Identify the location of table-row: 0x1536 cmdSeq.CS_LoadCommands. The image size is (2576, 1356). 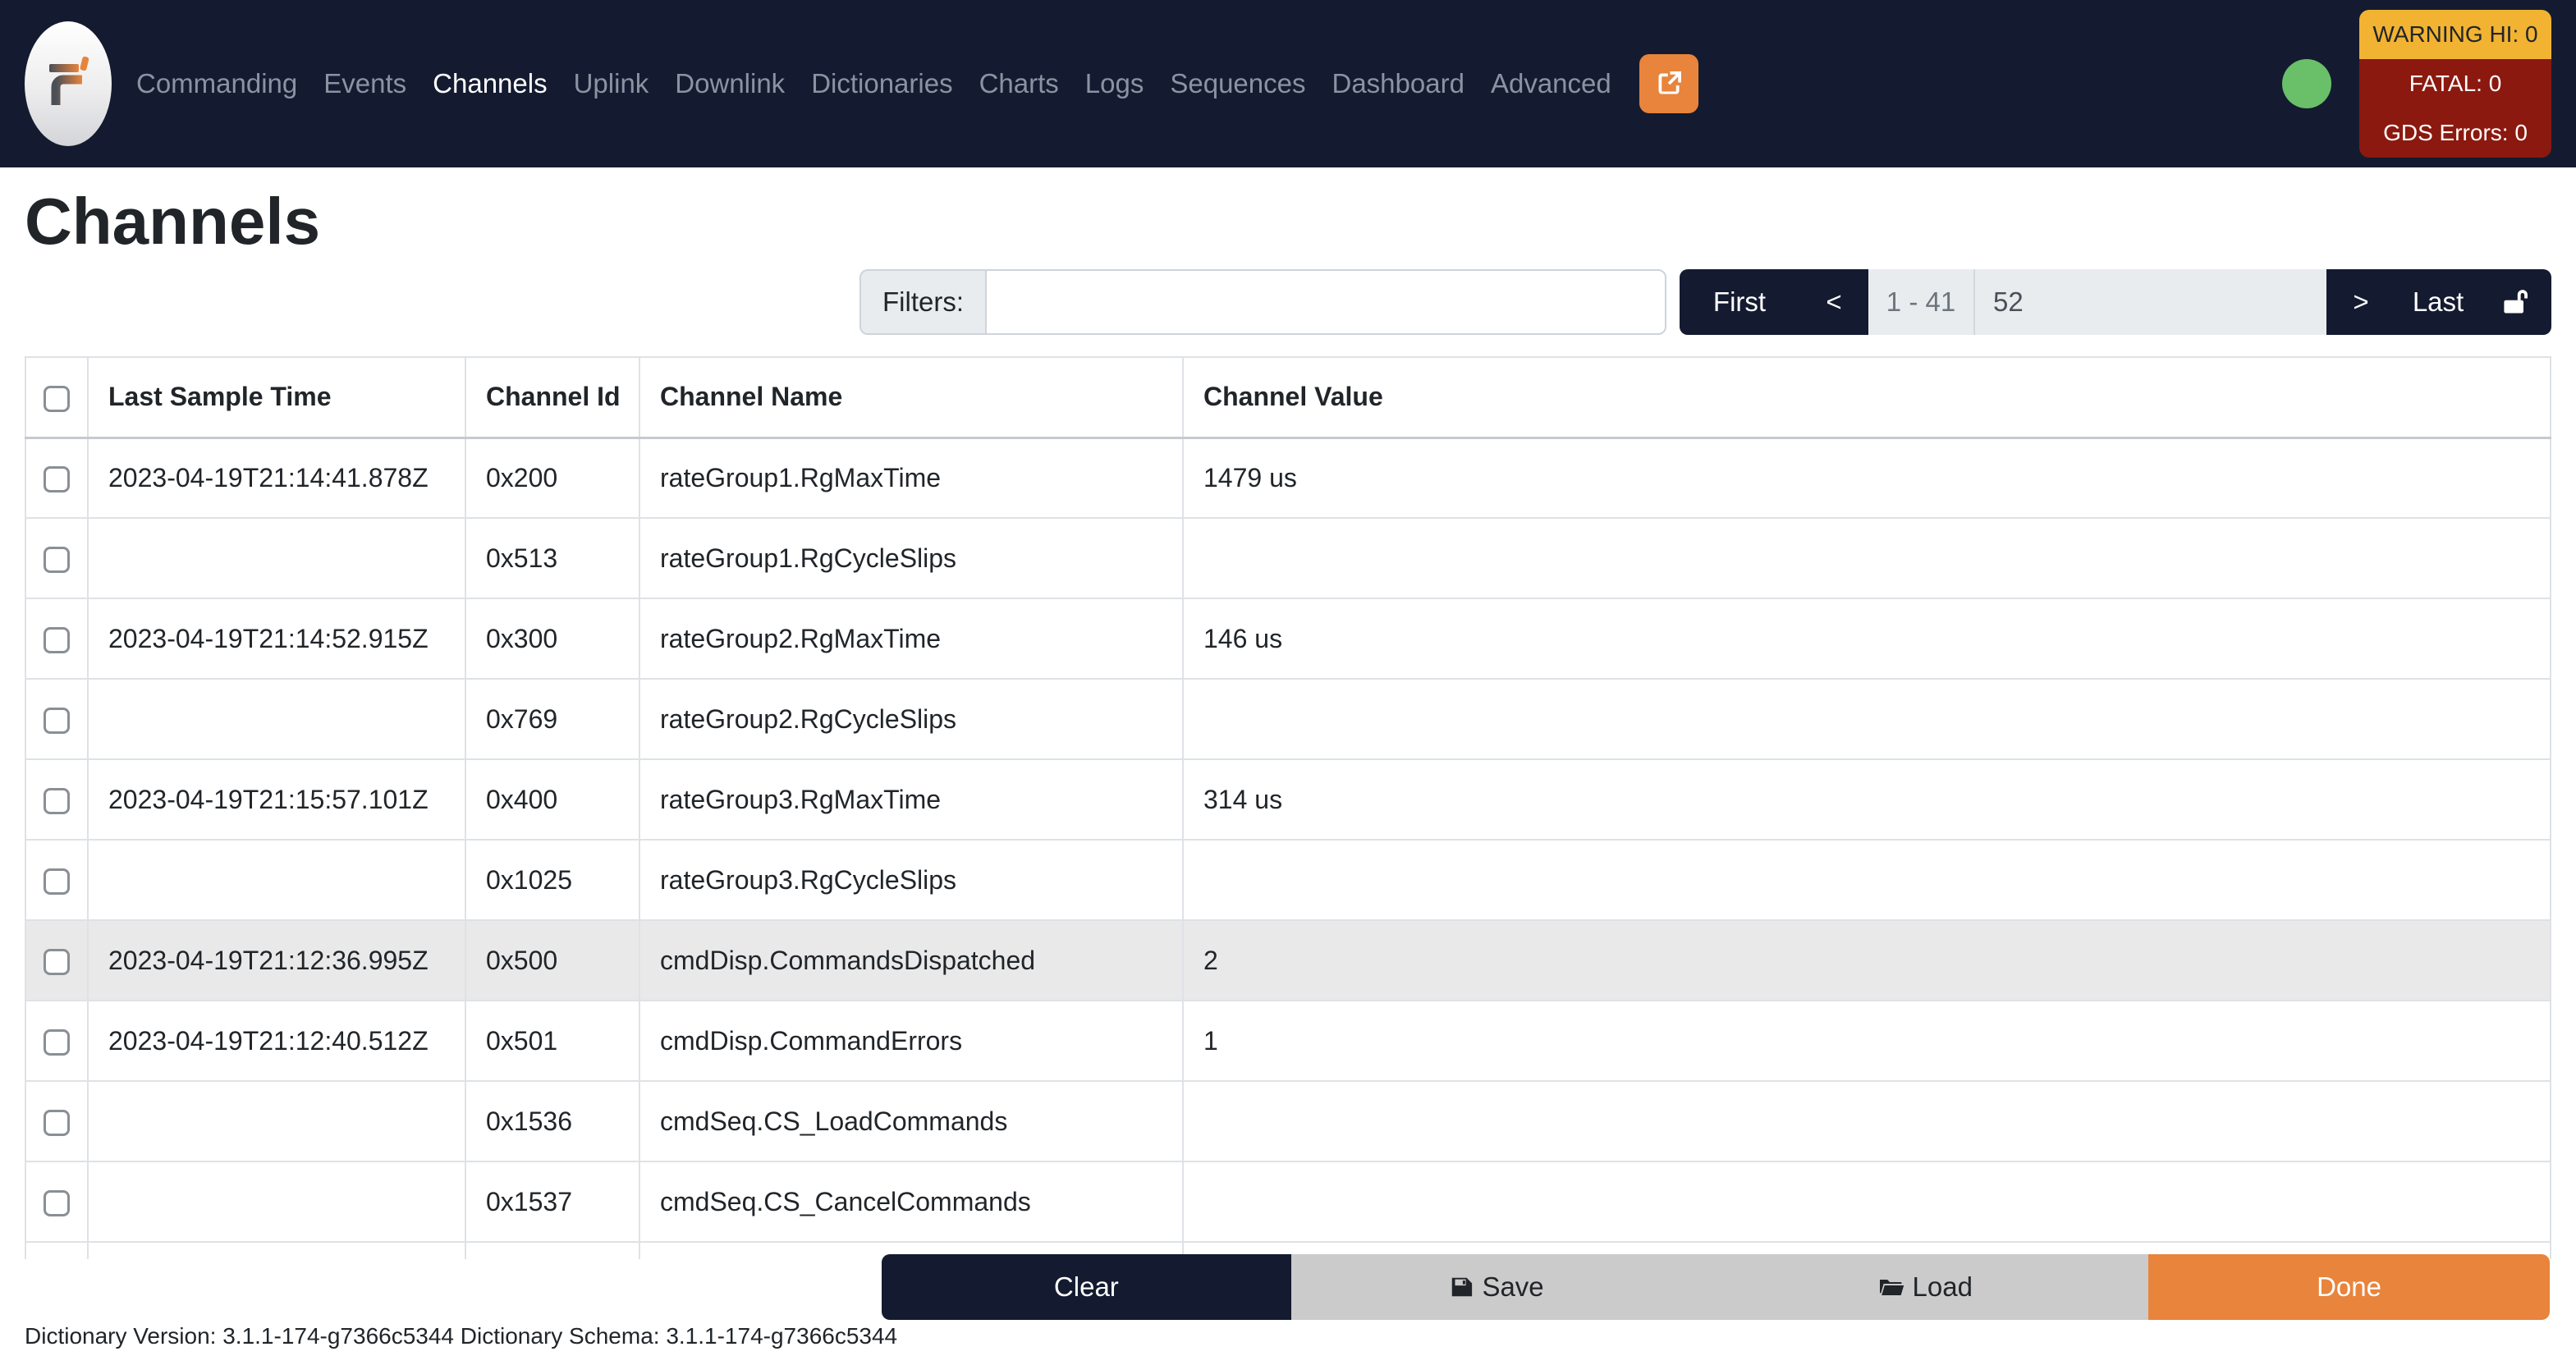
(1288, 1121).